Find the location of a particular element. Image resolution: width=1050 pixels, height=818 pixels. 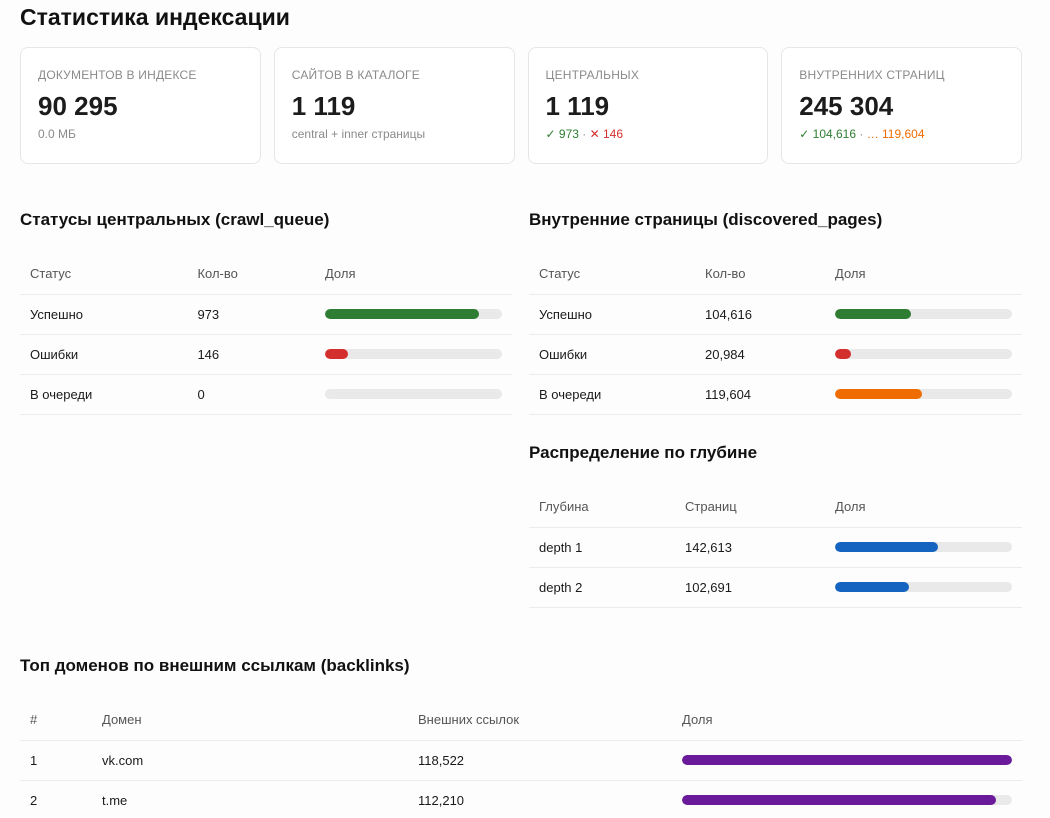

table-row: Успешно 104,616 is located at coordinates (775, 314).